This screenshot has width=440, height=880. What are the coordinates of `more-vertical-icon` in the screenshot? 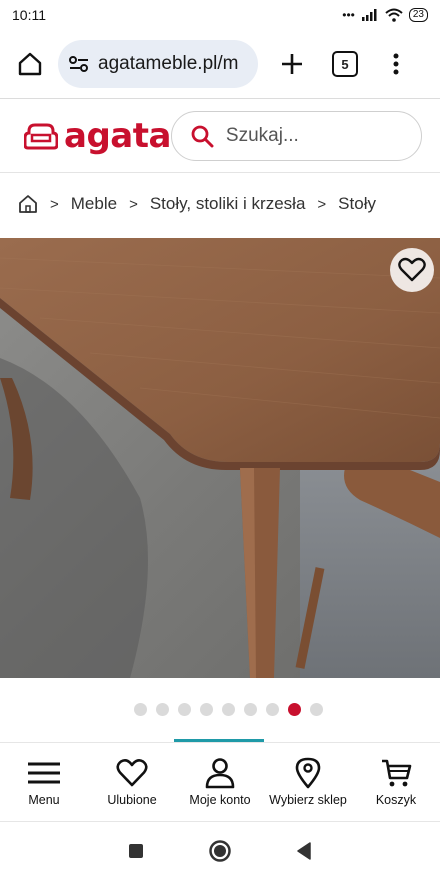 It's located at (396, 64).